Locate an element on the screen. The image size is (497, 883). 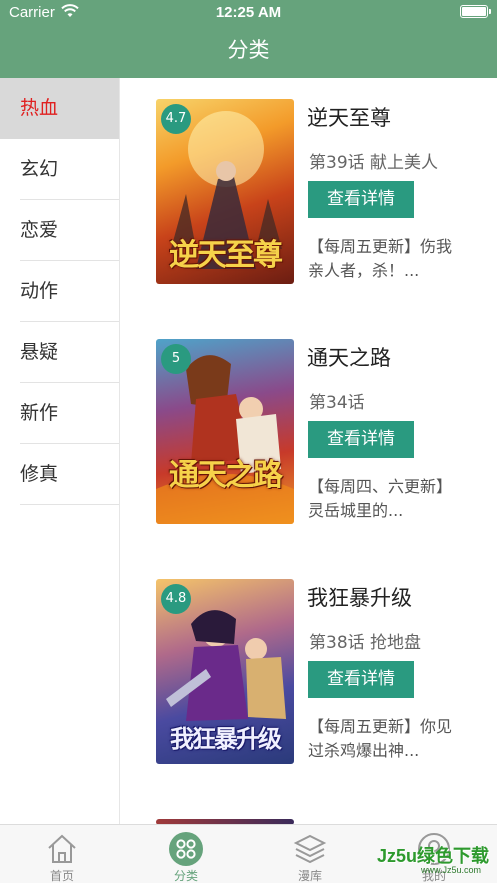
sidebar-item-label: 修真 is located at coordinates (39, 474).